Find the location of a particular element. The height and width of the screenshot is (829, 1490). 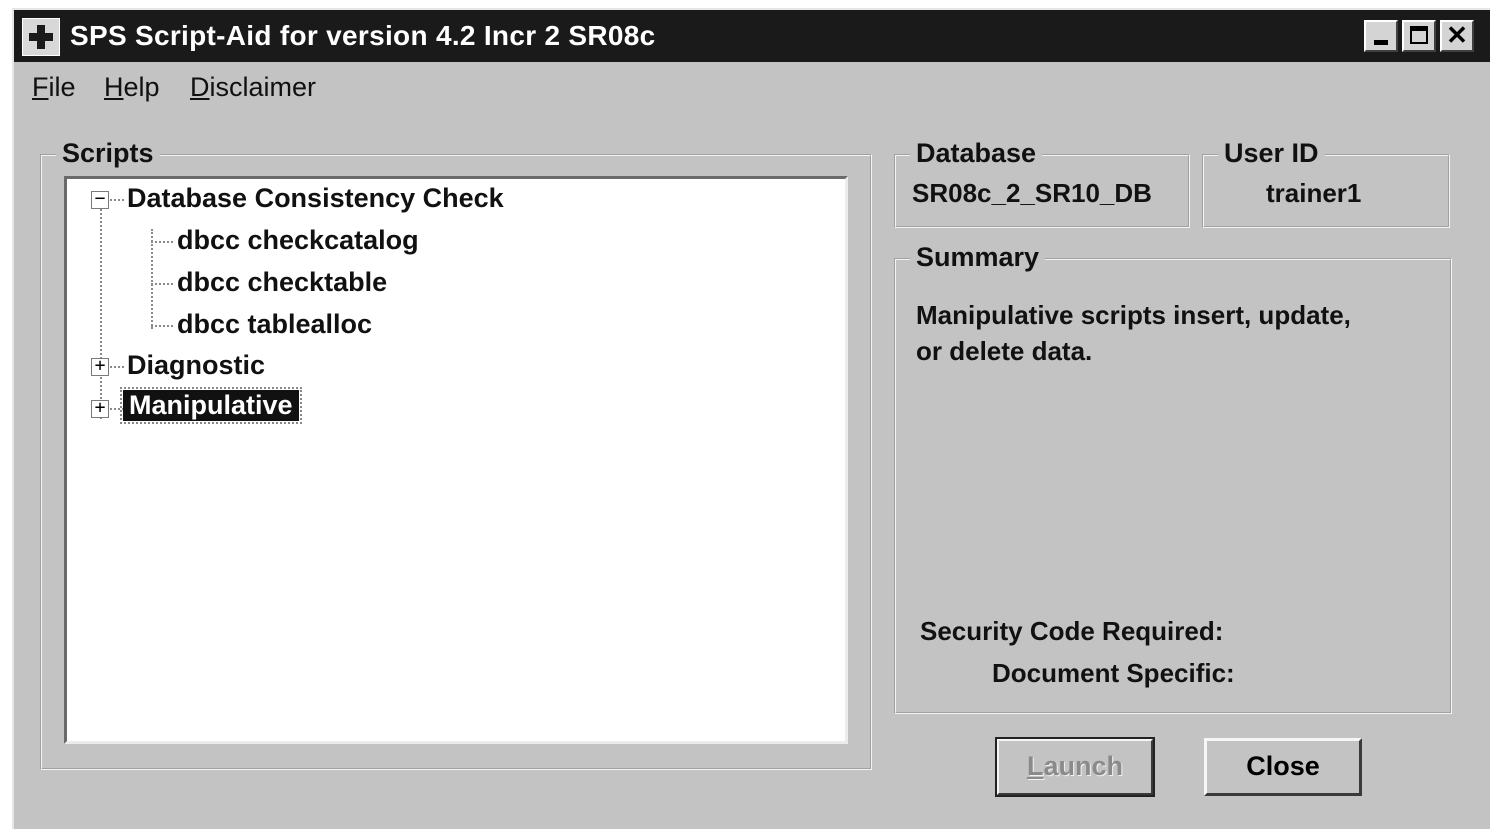

database-value: SR08c_2_SR10_DB is located at coordinates (1032, 193).